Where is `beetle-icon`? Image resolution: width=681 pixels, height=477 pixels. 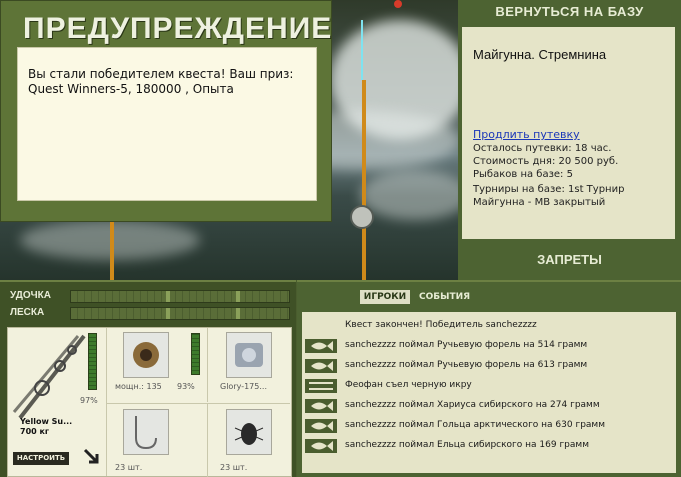 beetle-icon is located at coordinates (249, 434).